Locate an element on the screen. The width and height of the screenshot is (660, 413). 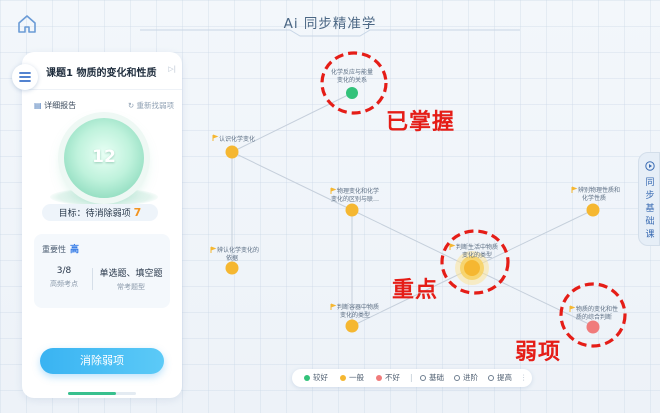
goal-badge: 目标：待消除弱项 7 is located at coordinates (100, 212).